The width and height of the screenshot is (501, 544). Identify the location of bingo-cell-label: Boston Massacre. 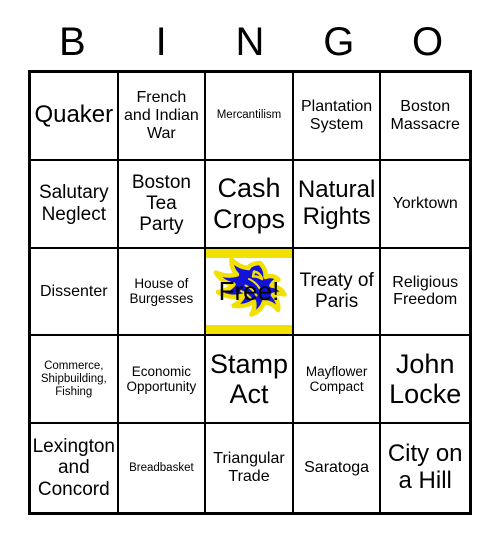
(425, 115).